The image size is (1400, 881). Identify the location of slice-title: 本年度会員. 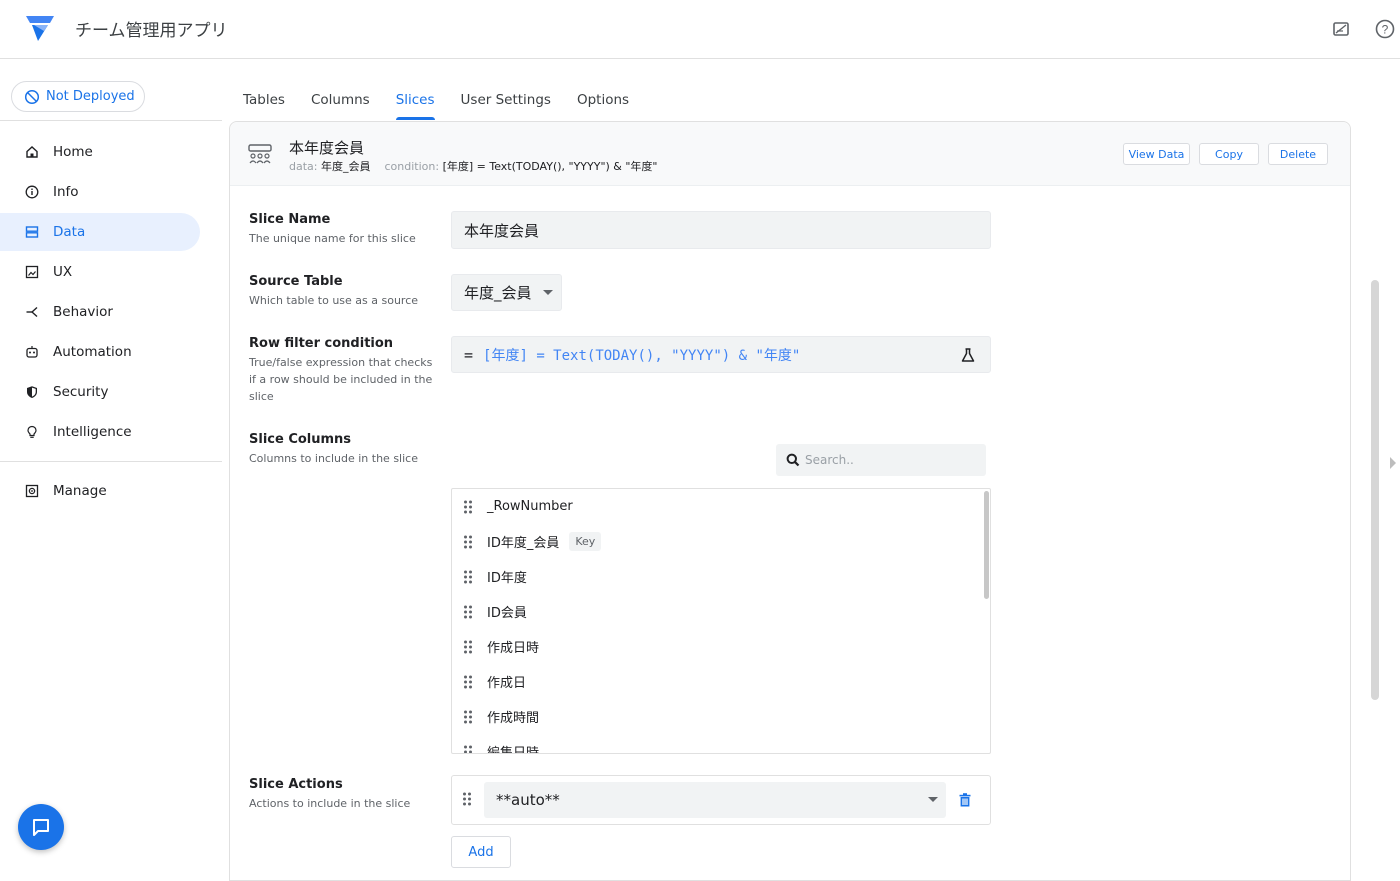
(327, 148).